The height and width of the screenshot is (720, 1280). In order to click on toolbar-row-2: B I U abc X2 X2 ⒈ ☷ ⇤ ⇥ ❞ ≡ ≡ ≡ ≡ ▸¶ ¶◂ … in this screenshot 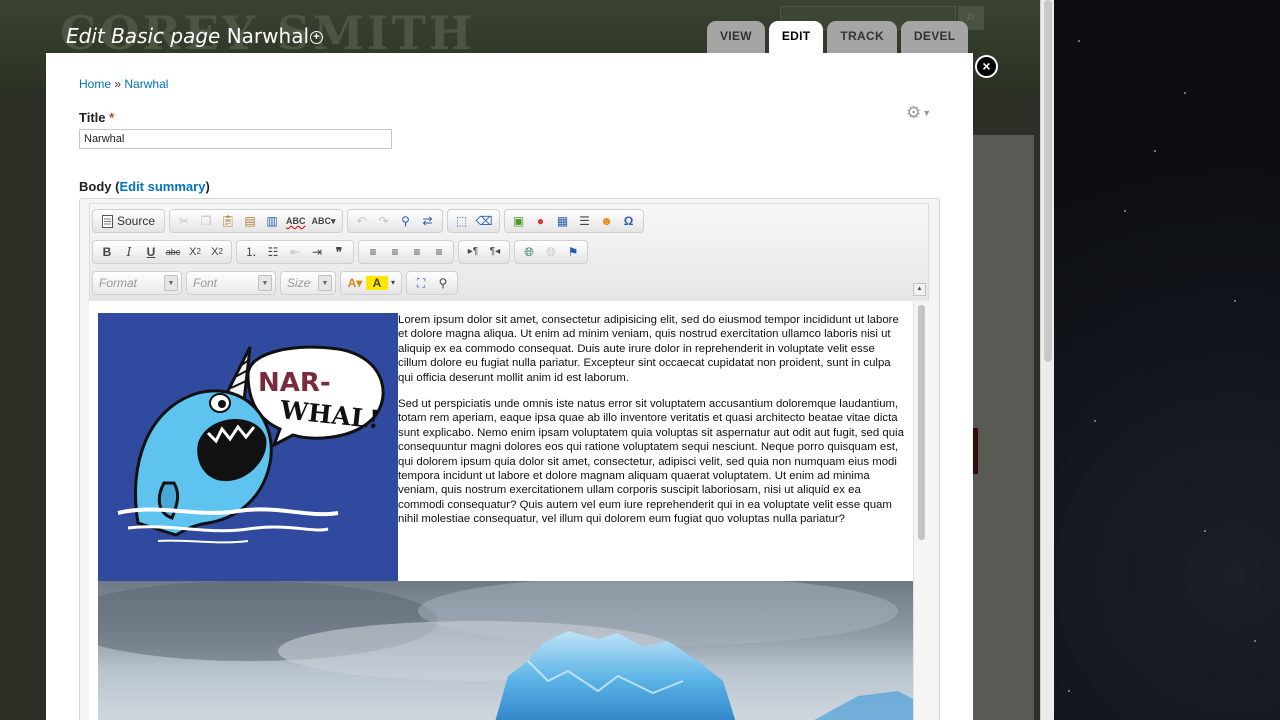, I will do `click(340, 252)`.